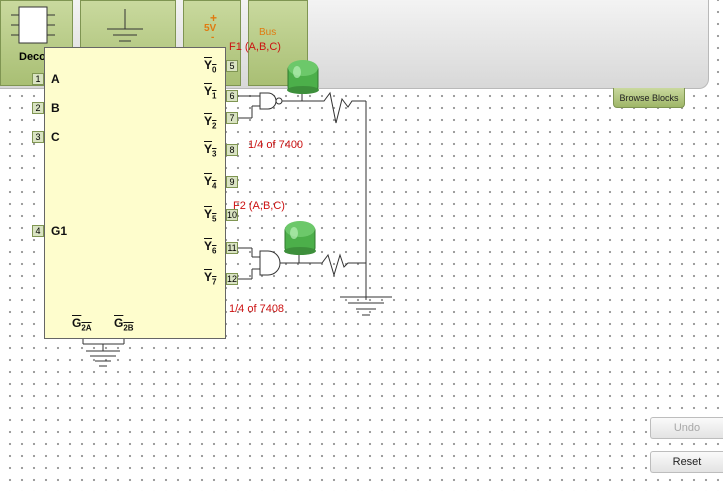  I want to click on output-y0-label: Y0, so click(210, 66).